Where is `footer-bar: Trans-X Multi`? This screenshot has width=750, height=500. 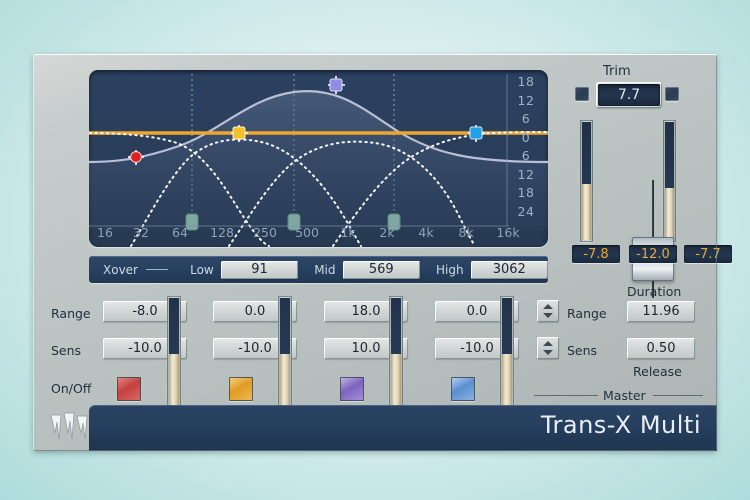
footer-bar: Trans-X Multi is located at coordinates (403, 428).